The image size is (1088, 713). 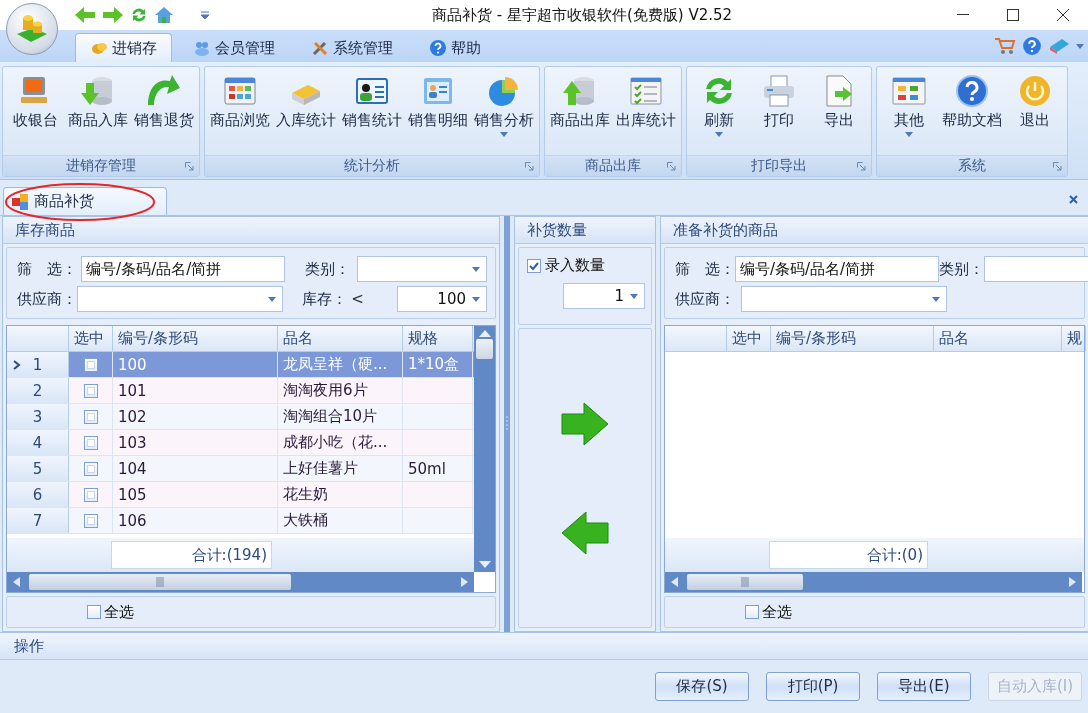 What do you see at coordinates (352, 47) in the screenshot?
I see `ribbon-tab: 系统管理` at bounding box center [352, 47].